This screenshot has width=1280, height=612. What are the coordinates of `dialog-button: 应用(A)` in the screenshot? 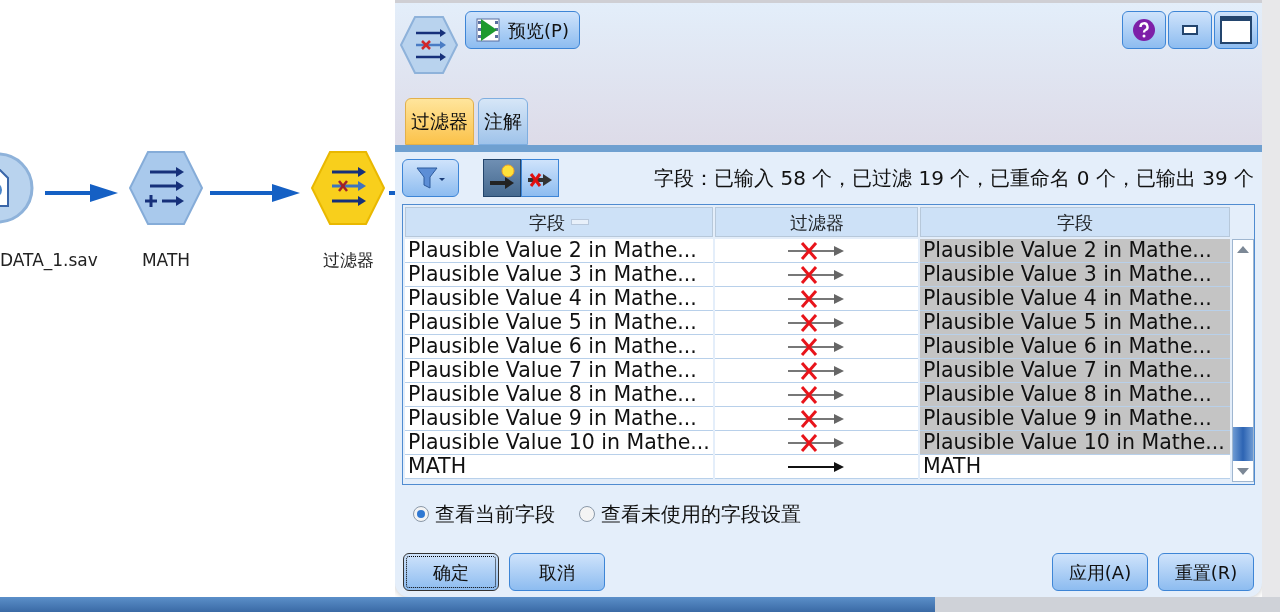 It's located at (1100, 572).